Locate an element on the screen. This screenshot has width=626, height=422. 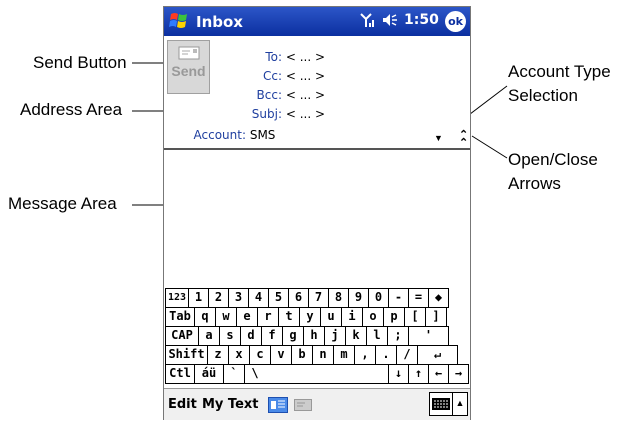
open-close-arrows-icon: ⌃ ⌃ is located at coordinates (463, 139).